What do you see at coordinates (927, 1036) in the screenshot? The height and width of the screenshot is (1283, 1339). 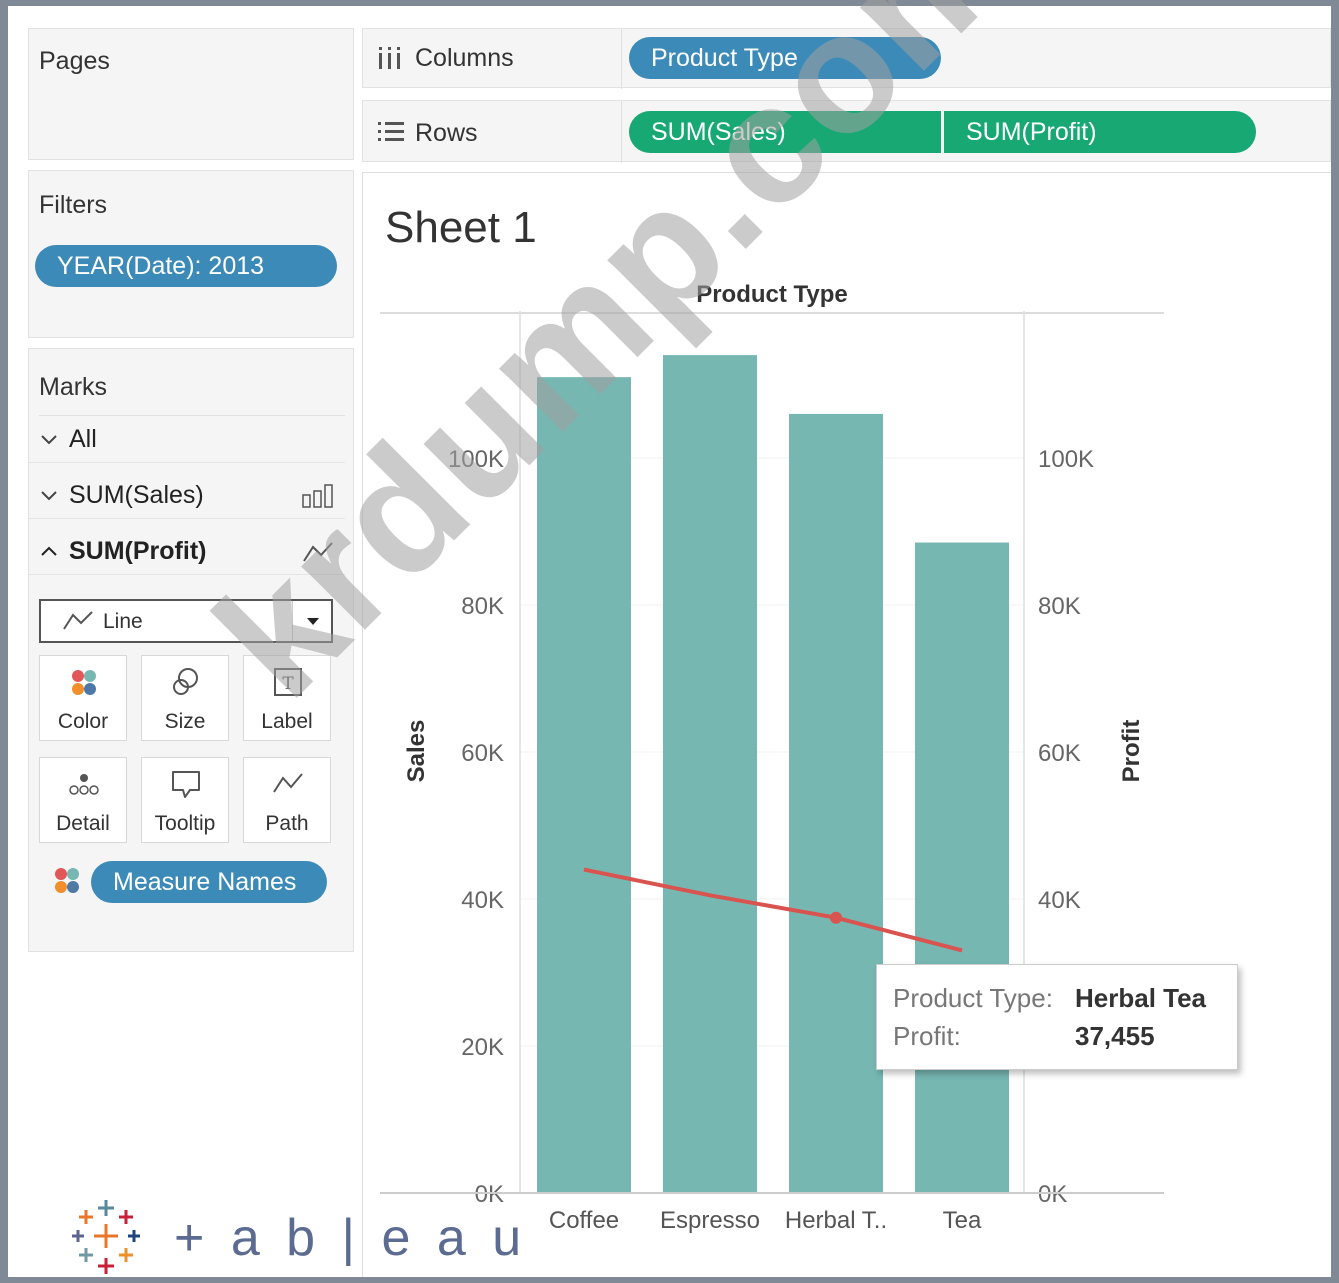 I see `tooltip-key-profit: Profit:` at bounding box center [927, 1036].